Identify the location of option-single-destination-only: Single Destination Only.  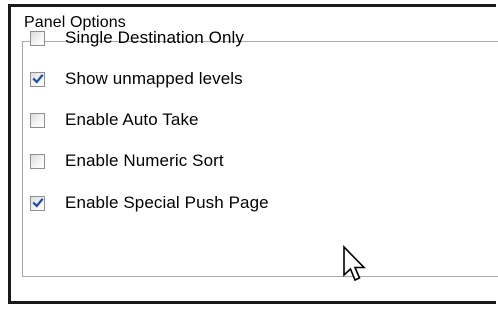
(137, 38).